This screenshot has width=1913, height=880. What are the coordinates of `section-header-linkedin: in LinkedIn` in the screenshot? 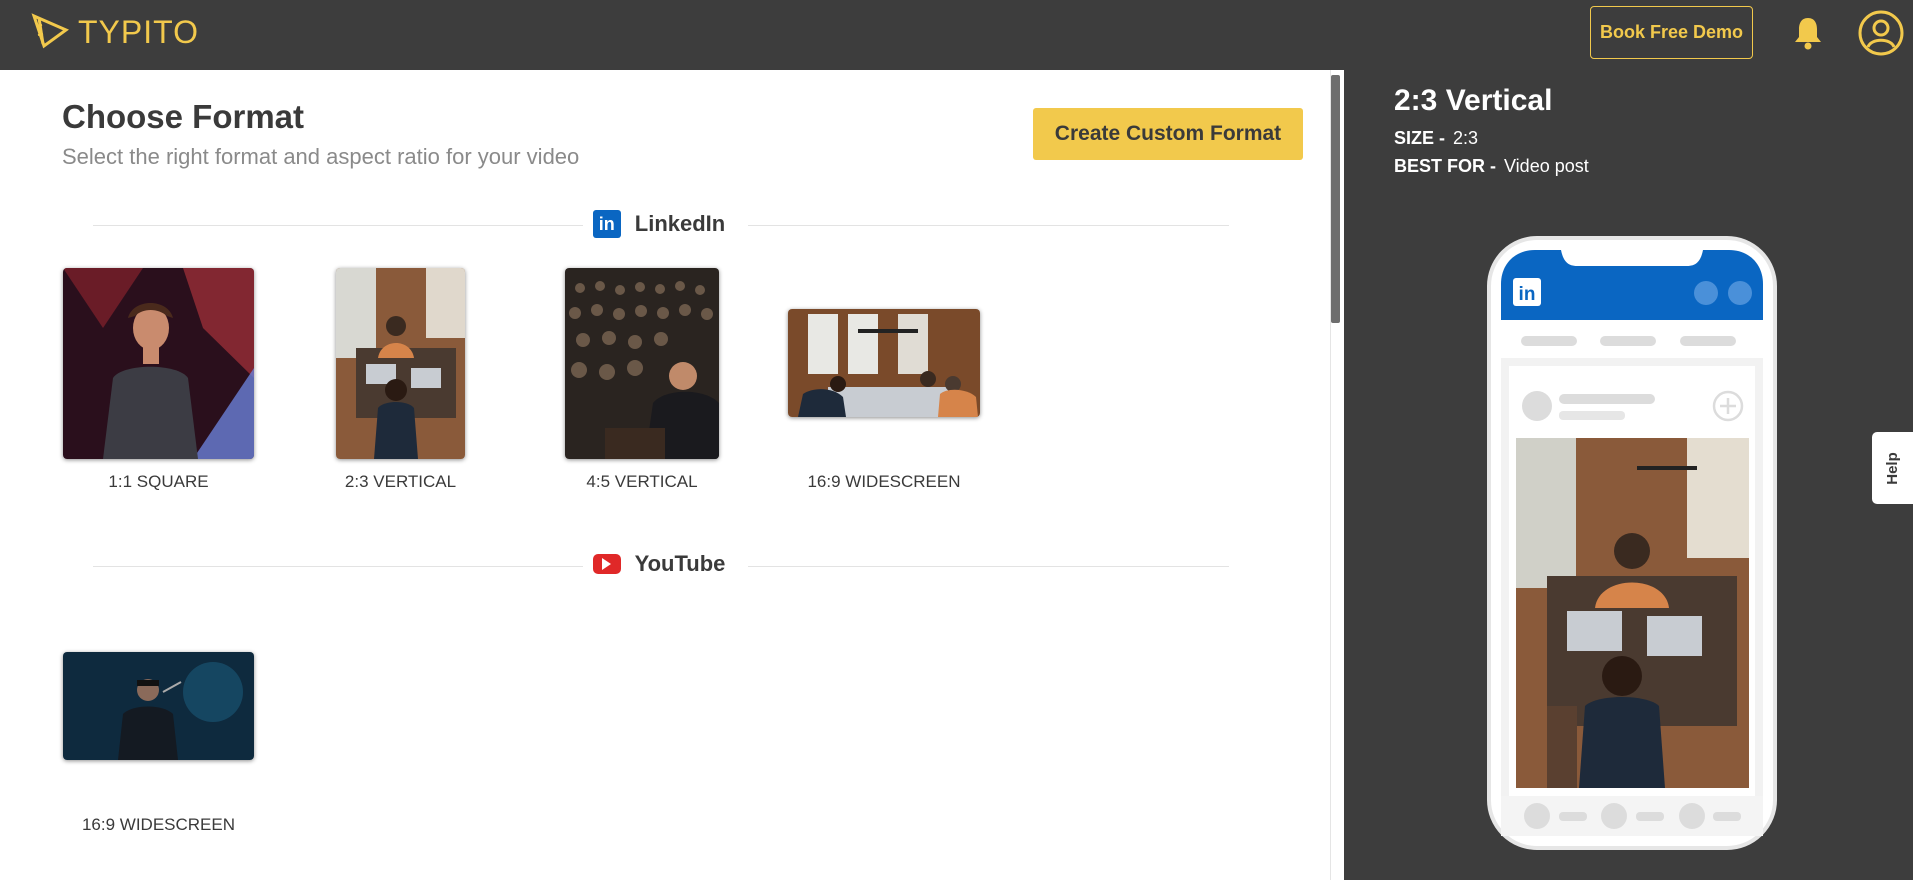 It's located at (661, 225).